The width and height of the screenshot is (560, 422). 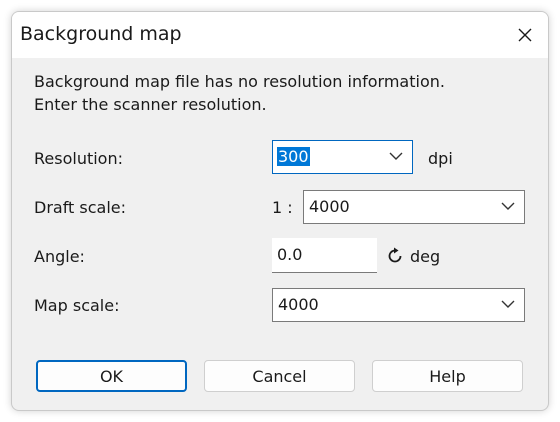 What do you see at coordinates (329, 206) in the screenshot?
I see `draft-scale-value: 4000` at bounding box center [329, 206].